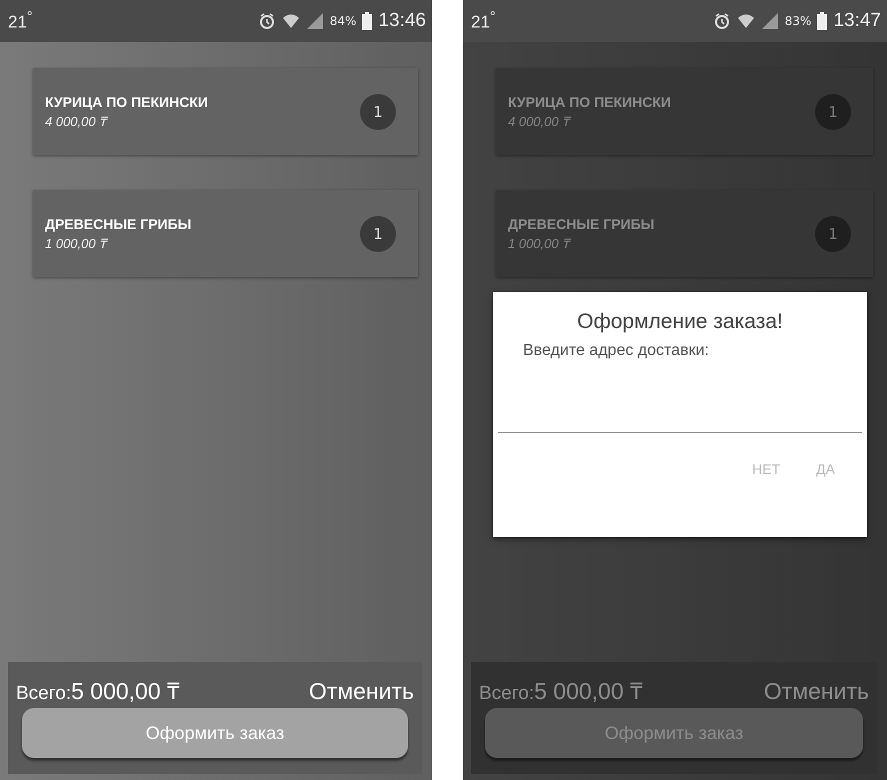  Describe the element at coordinates (215, 733) in the screenshot. I see `checkout-button: Оформить заказ` at that location.